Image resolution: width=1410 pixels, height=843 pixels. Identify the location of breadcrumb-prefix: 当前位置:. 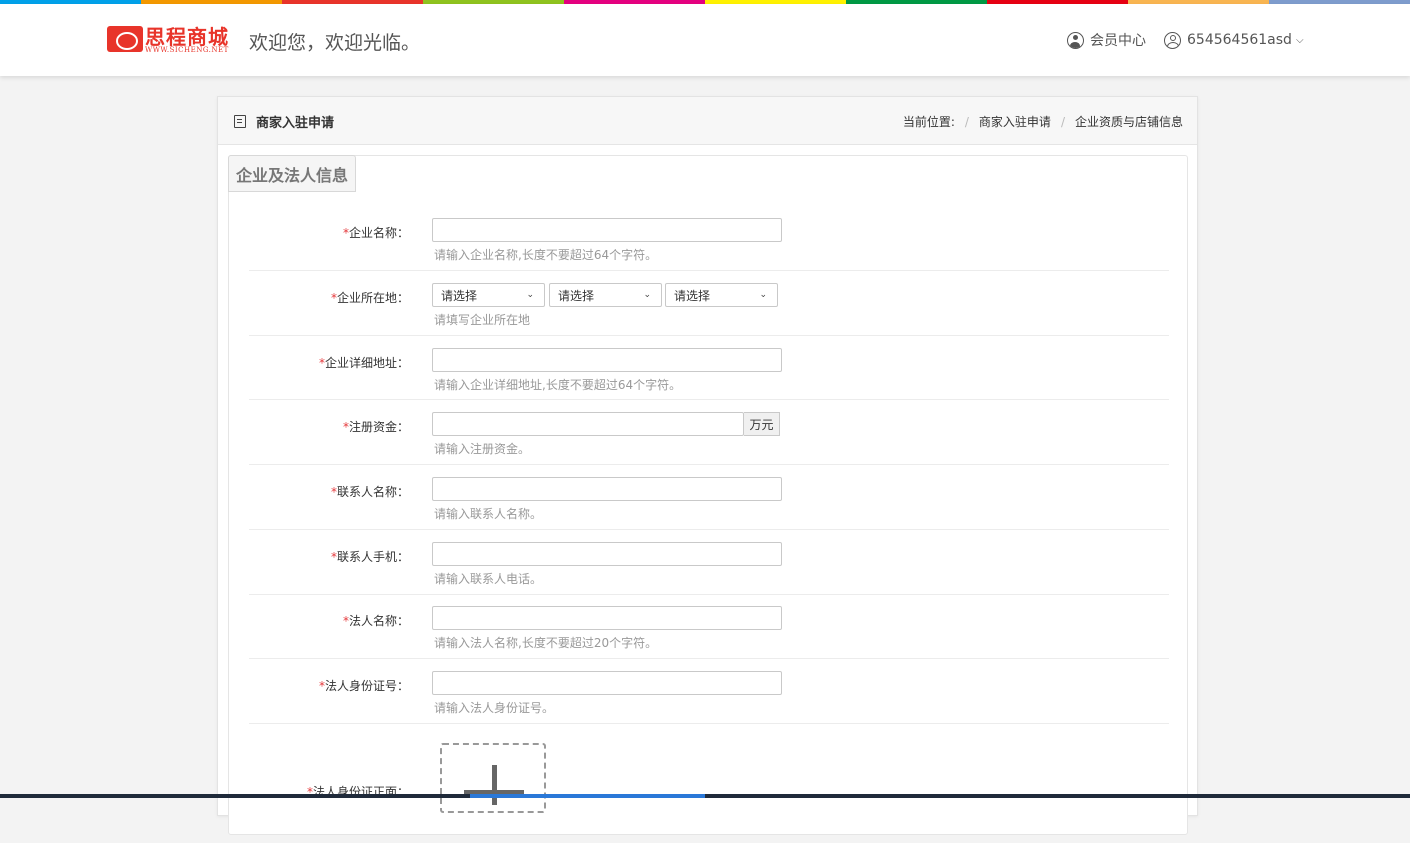
(928, 122).